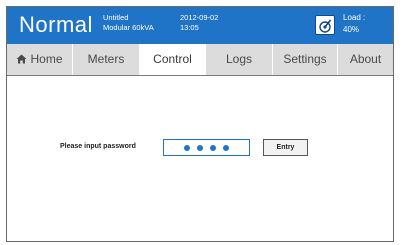 The image size is (402, 245). What do you see at coordinates (46, 59) in the screenshot?
I see `tab-home-label: Home` at bounding box center [46, 59].